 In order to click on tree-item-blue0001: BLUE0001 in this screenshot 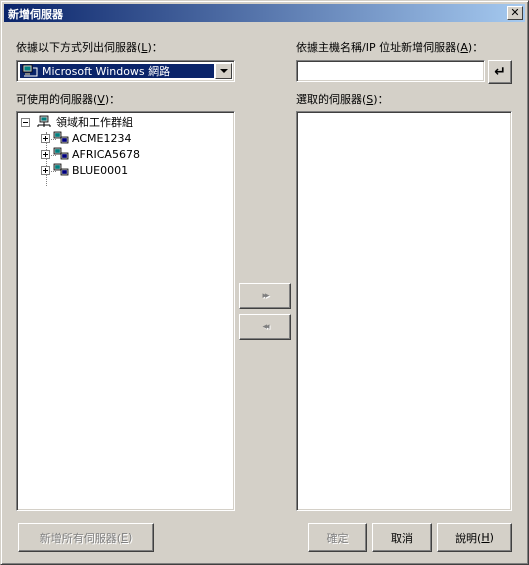, I will do `click(84, 170)`.